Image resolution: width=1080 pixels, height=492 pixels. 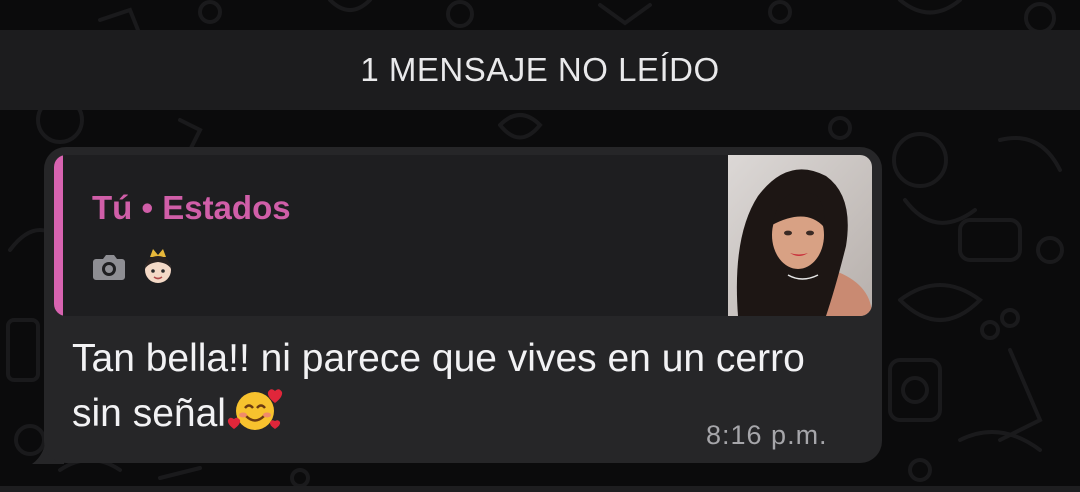 What do you see at coordinates (58, 235) in the screenshot?
I see `quote-accent-bar` at bounding box center [58, 235].